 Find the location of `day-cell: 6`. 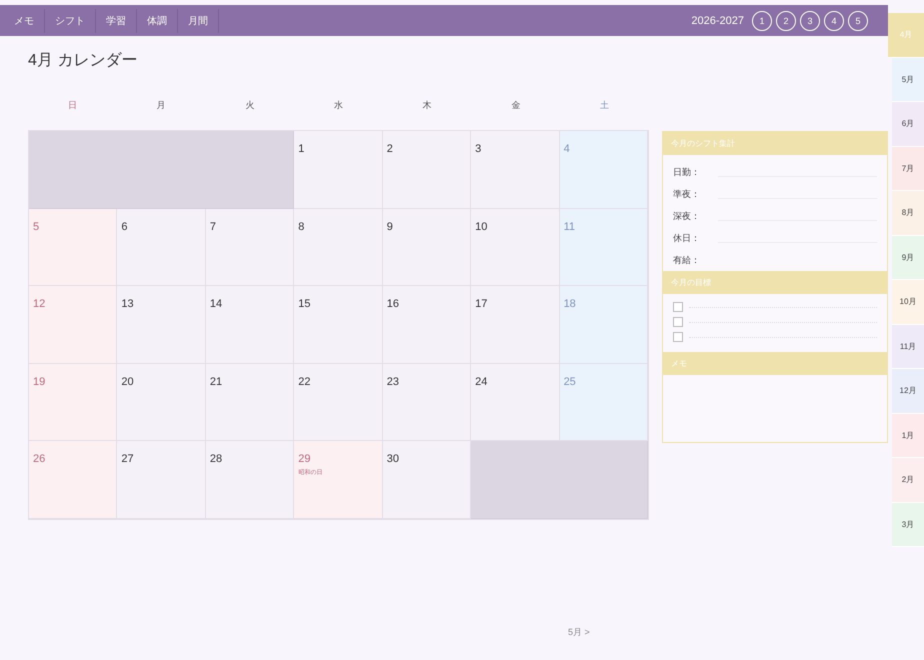

day-cell: 6 is located at coordinates (161, 247).